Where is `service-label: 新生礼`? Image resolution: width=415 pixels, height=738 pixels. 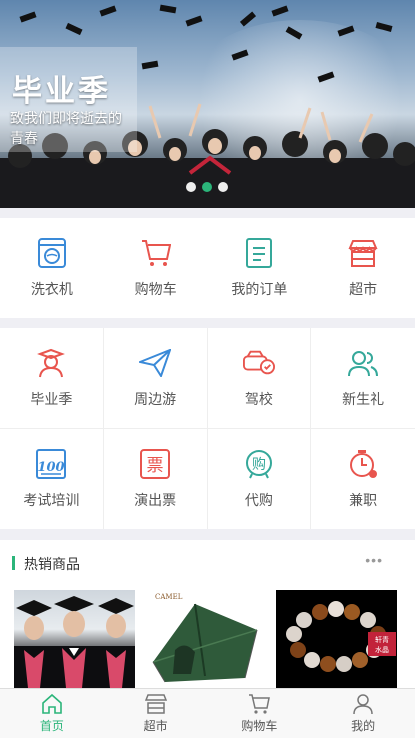 service-label: 新生礼 is located at coordinates (363, 398).